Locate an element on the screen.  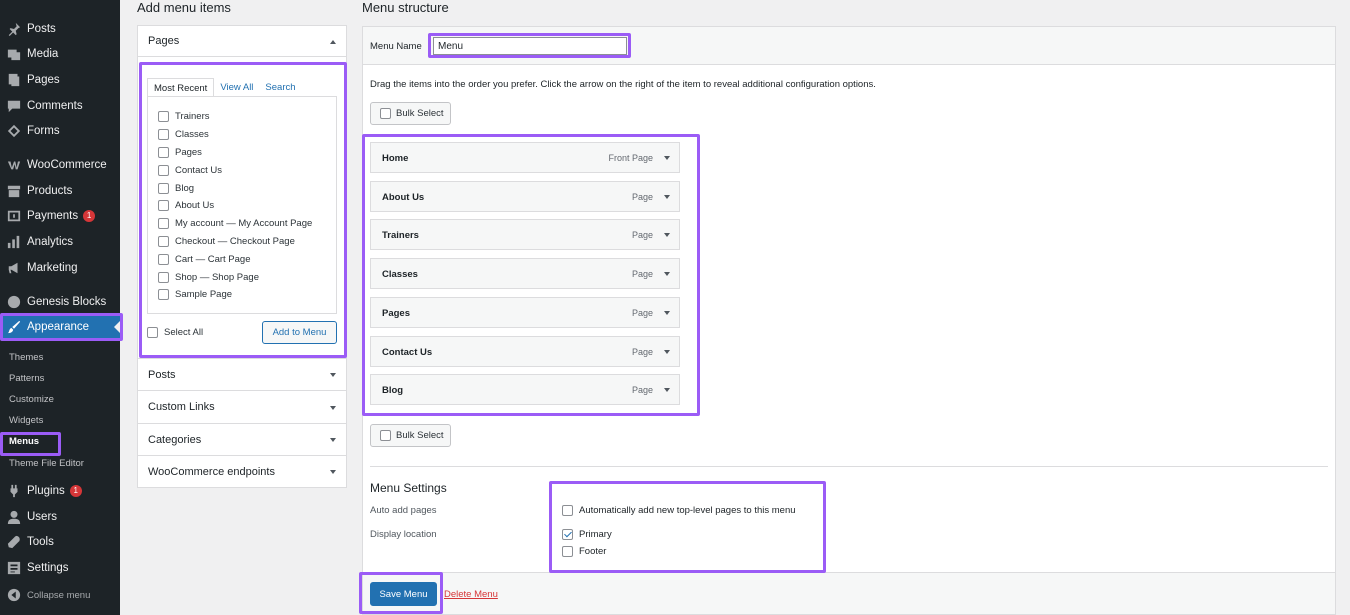
update-count-badge: 1 is located at coordinates (89, 216).